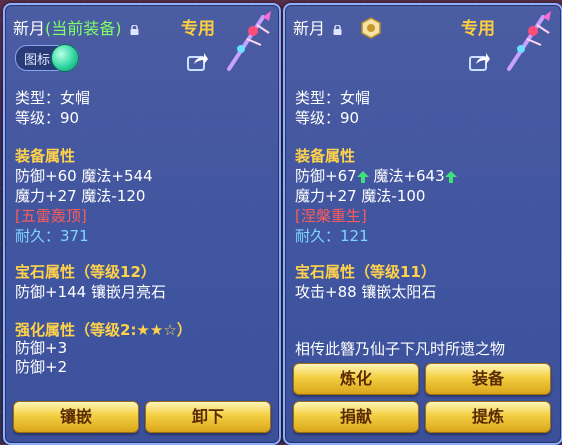 Image resolution: width=562 pixels, height=445 pixels. What do you see at coordinates (371, 28) in the screenshot?
I see `medal-icon` at bounding box center [371, 28].